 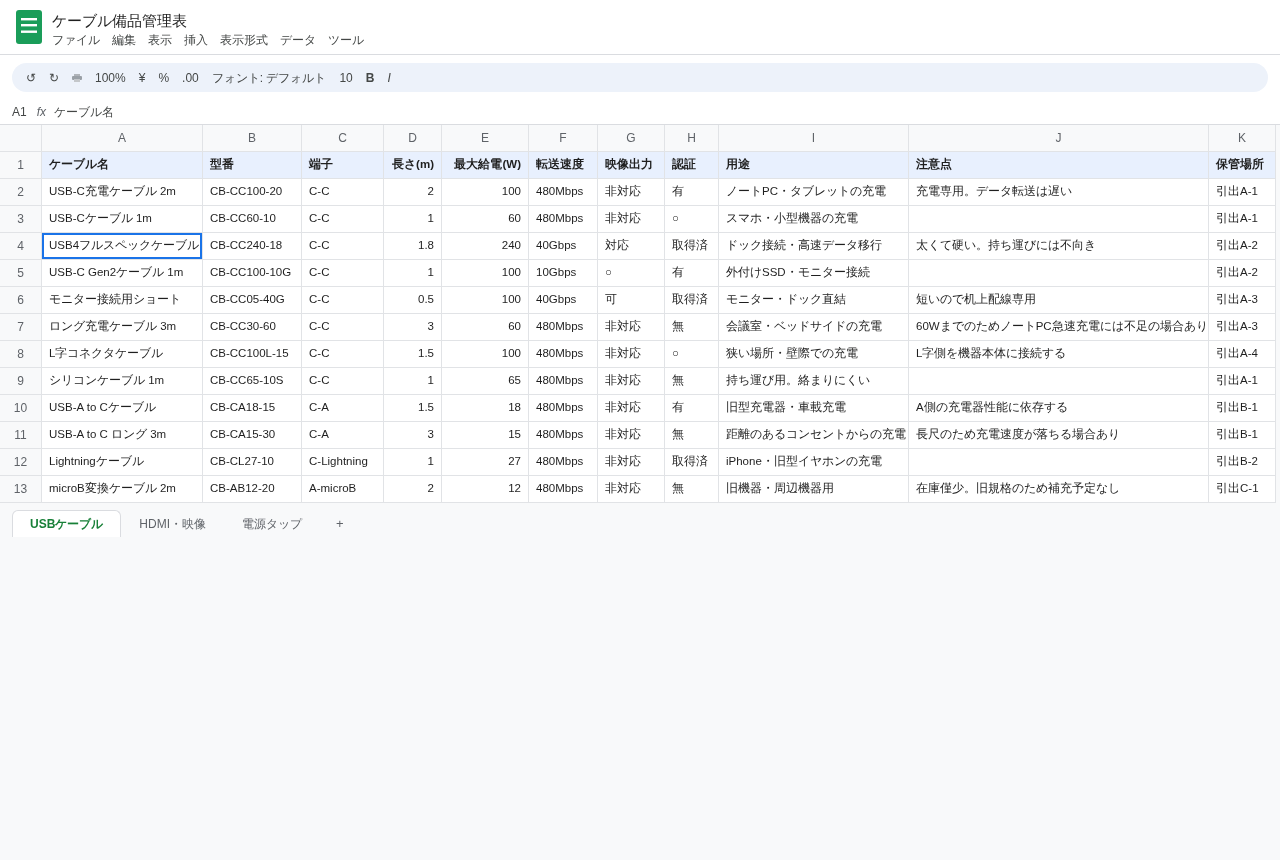 I want to click on table-cell: 60, so click(x=485, y=327).